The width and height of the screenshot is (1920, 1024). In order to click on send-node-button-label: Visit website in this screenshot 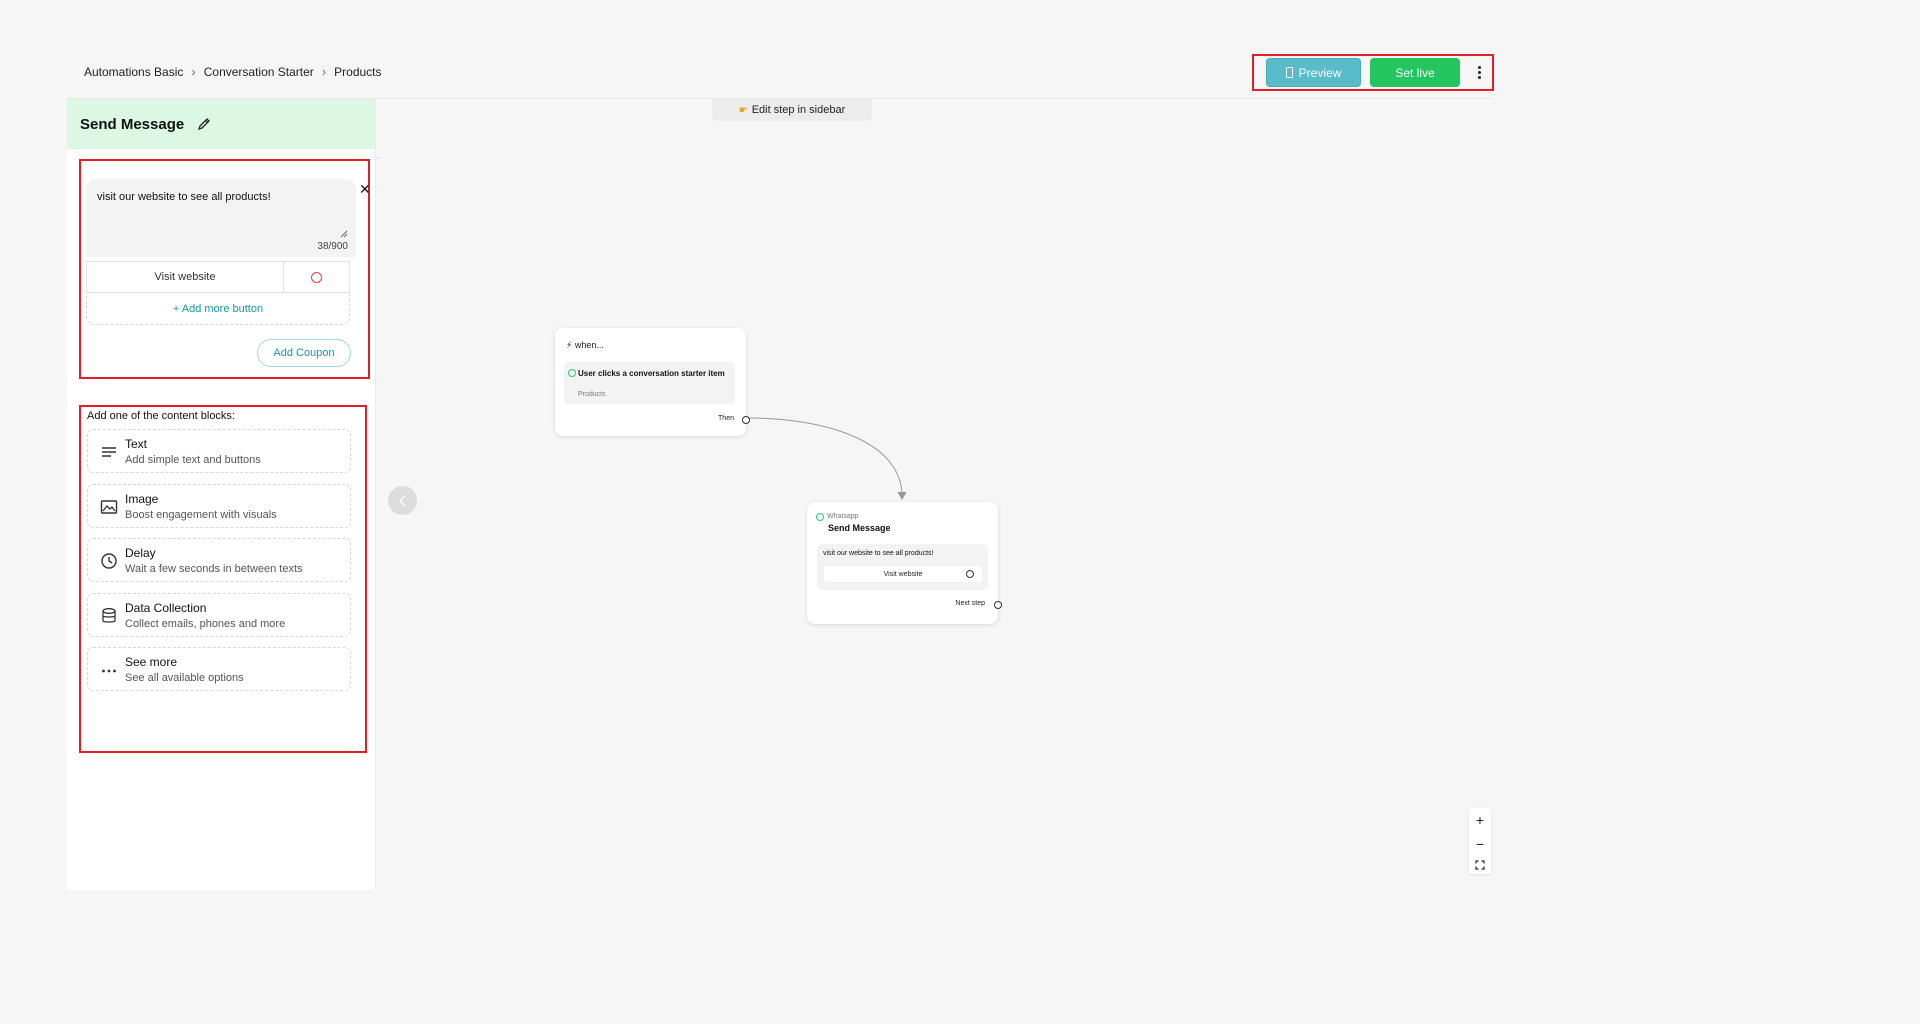, I will do `click(903, 574)`.